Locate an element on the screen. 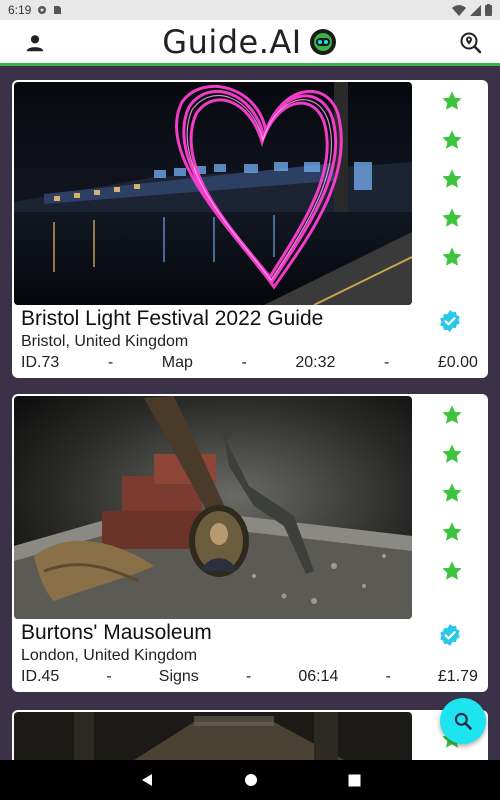  back-icon is located at coordinates (147, 780).